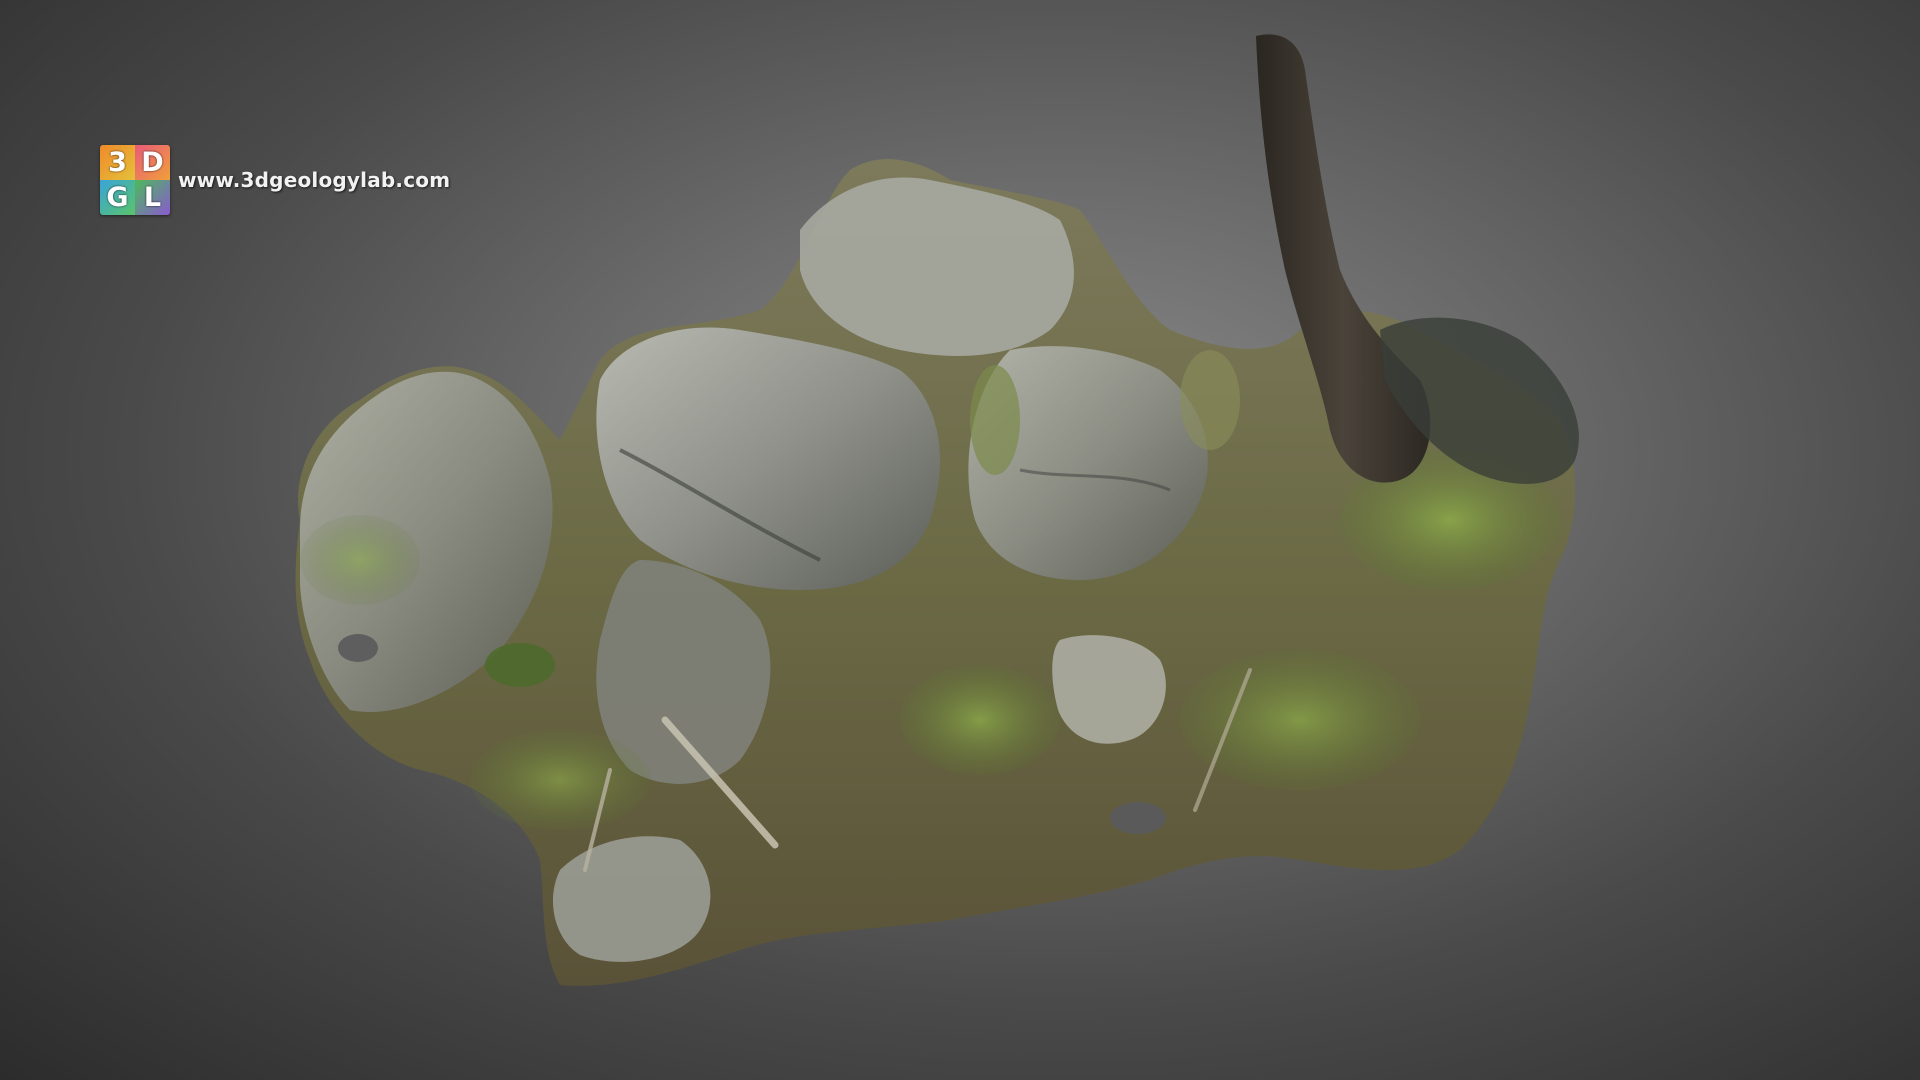  Describe the element at coordinates (117, 197) in the screenshot. I see `logo-letter: G` at that location.